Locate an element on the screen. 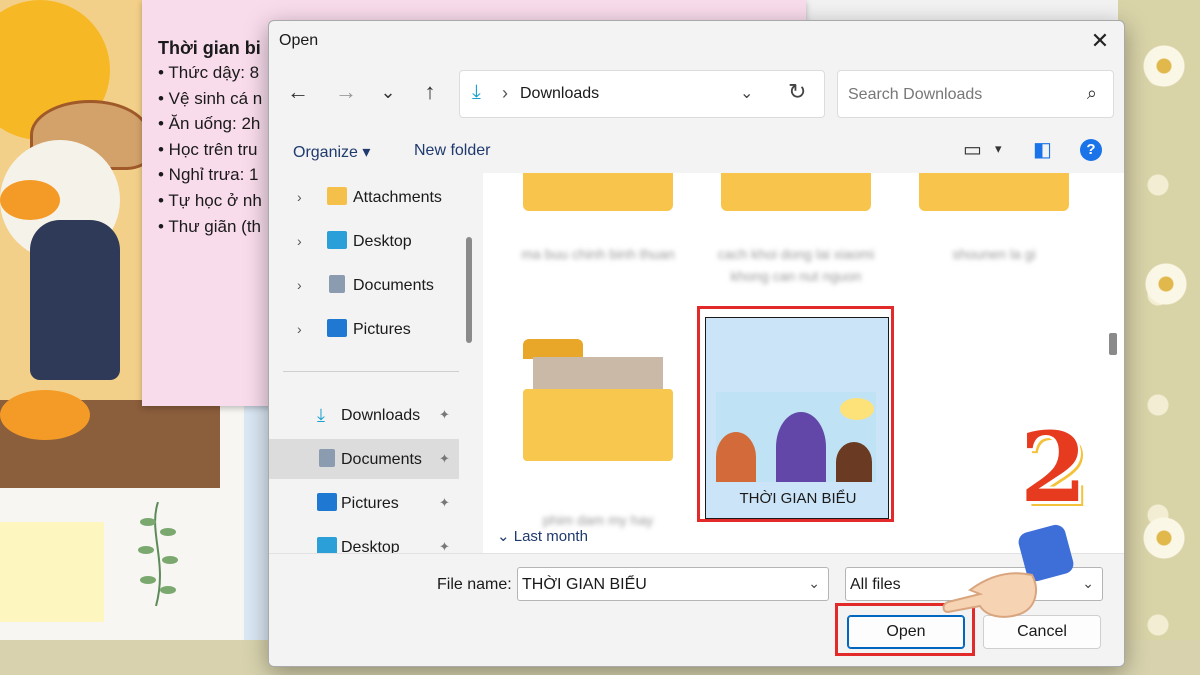 The width and height of the screenshot is (1200, 675). quick-access-pictures: Pictures ✦ is located at coordinates (364, 503).